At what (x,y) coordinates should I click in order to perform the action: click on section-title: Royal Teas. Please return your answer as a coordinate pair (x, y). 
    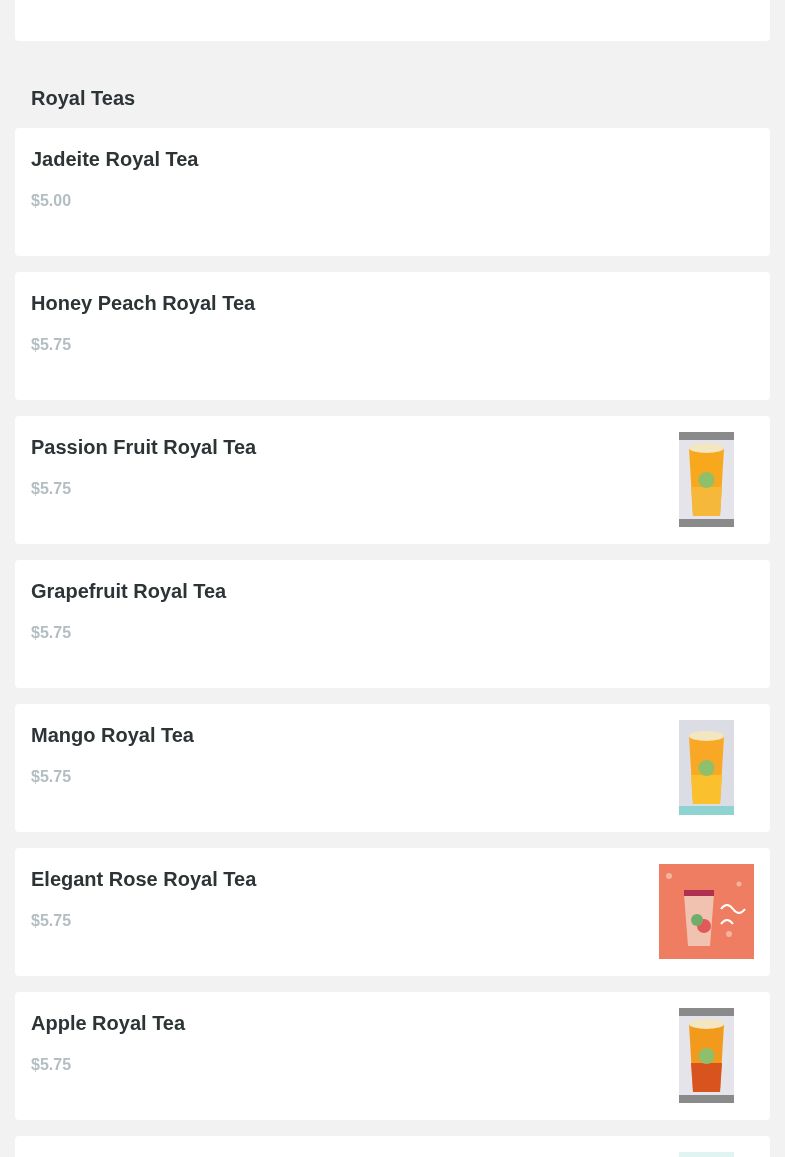
    Looking at the image, I should click on (84, 98).